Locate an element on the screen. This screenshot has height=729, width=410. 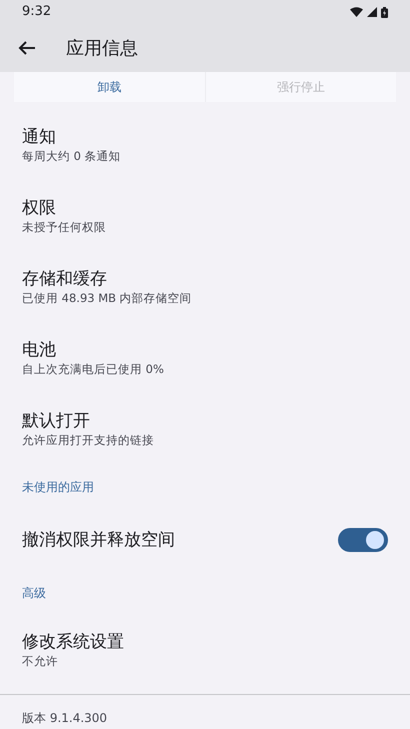
item-subtitle: 允许应用打开支持的链接 is located at coordinates (88, 440).